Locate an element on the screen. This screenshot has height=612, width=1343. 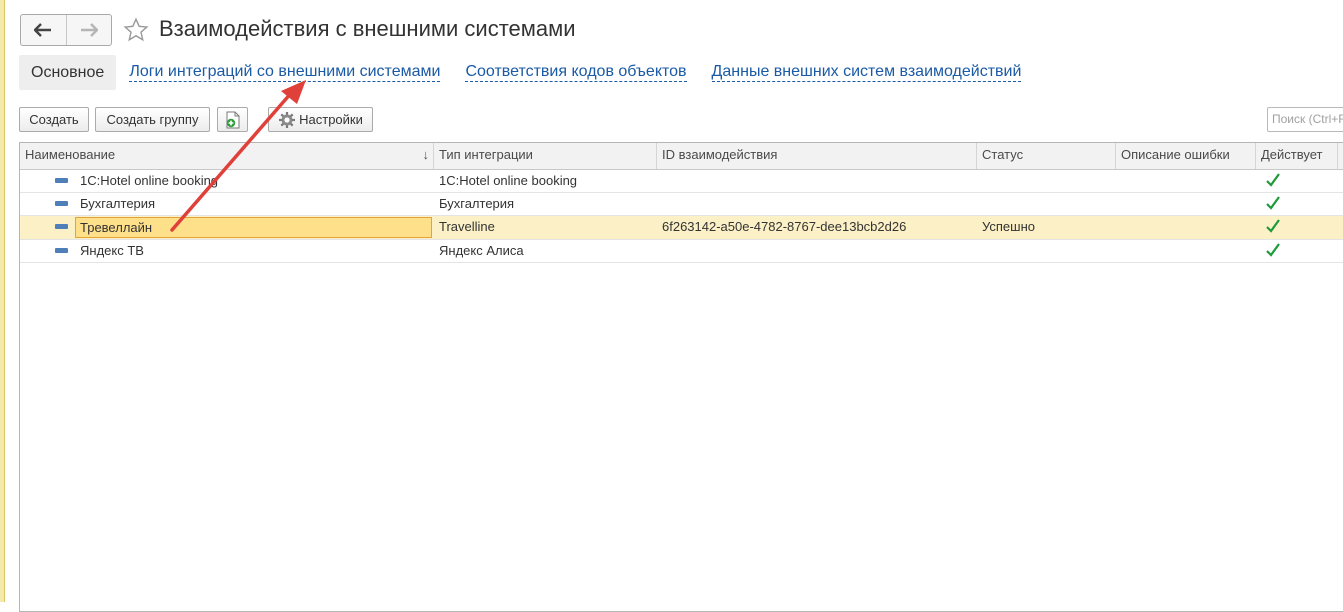
cell-id: 6f263142-a50e-4782-8767-dee13bcb2d26 is located at coordinates (784, 226).